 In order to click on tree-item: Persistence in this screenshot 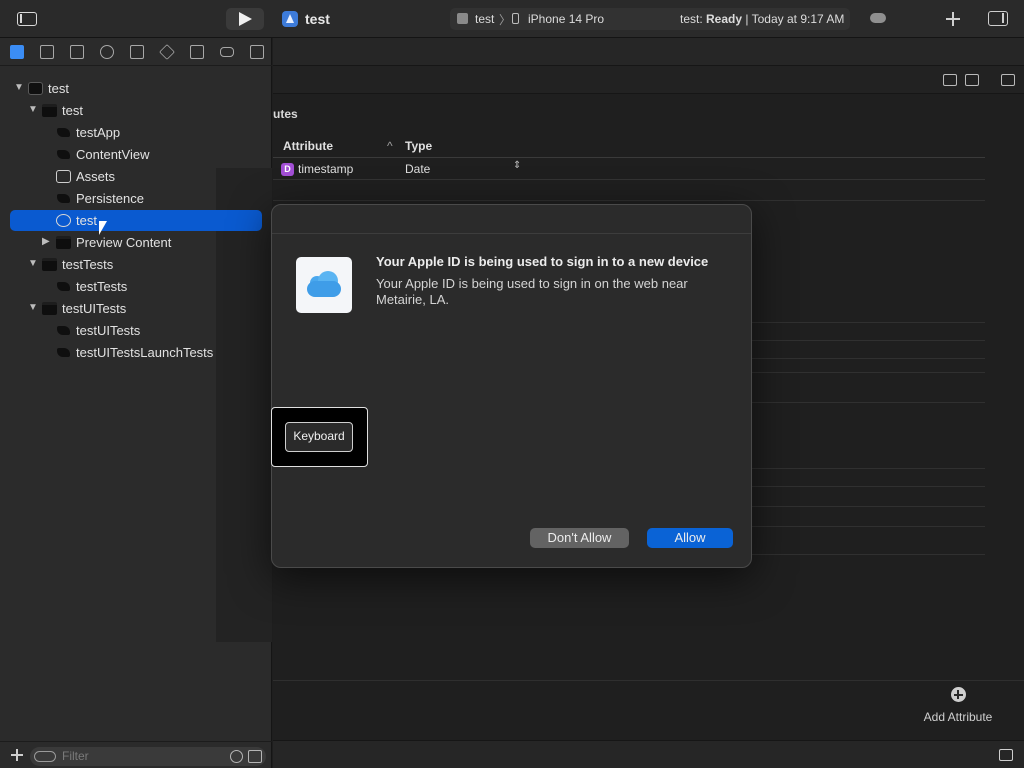, I will do `click(136, 199)`.